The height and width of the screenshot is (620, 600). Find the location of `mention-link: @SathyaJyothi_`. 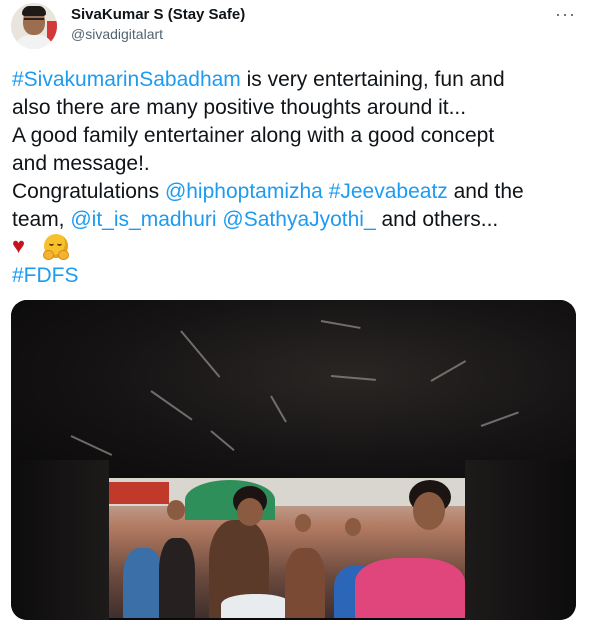

mention-link: @SathyaJyothi_ is located at coordinates (298, 219).